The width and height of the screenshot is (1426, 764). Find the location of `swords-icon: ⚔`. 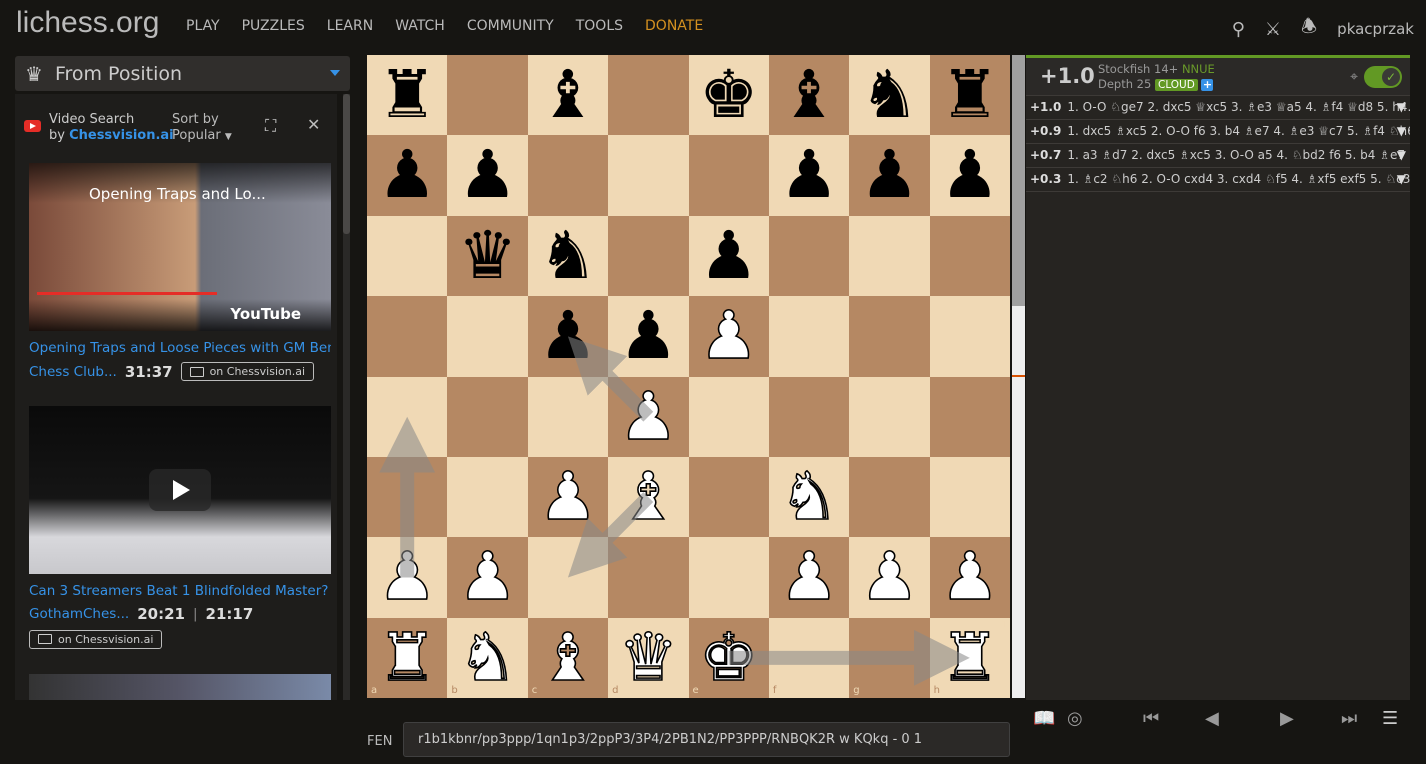

swords-icon: ⚔ is located at coordinates (1273, 29).